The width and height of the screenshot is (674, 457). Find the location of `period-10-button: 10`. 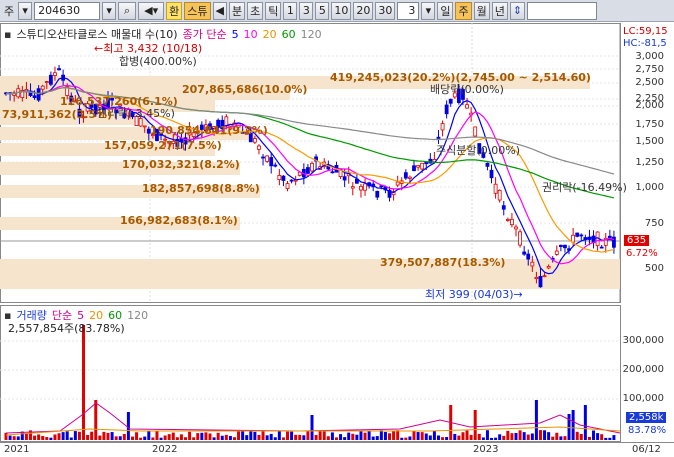

period-10-button: 10 is located at coordinates (341, 10).